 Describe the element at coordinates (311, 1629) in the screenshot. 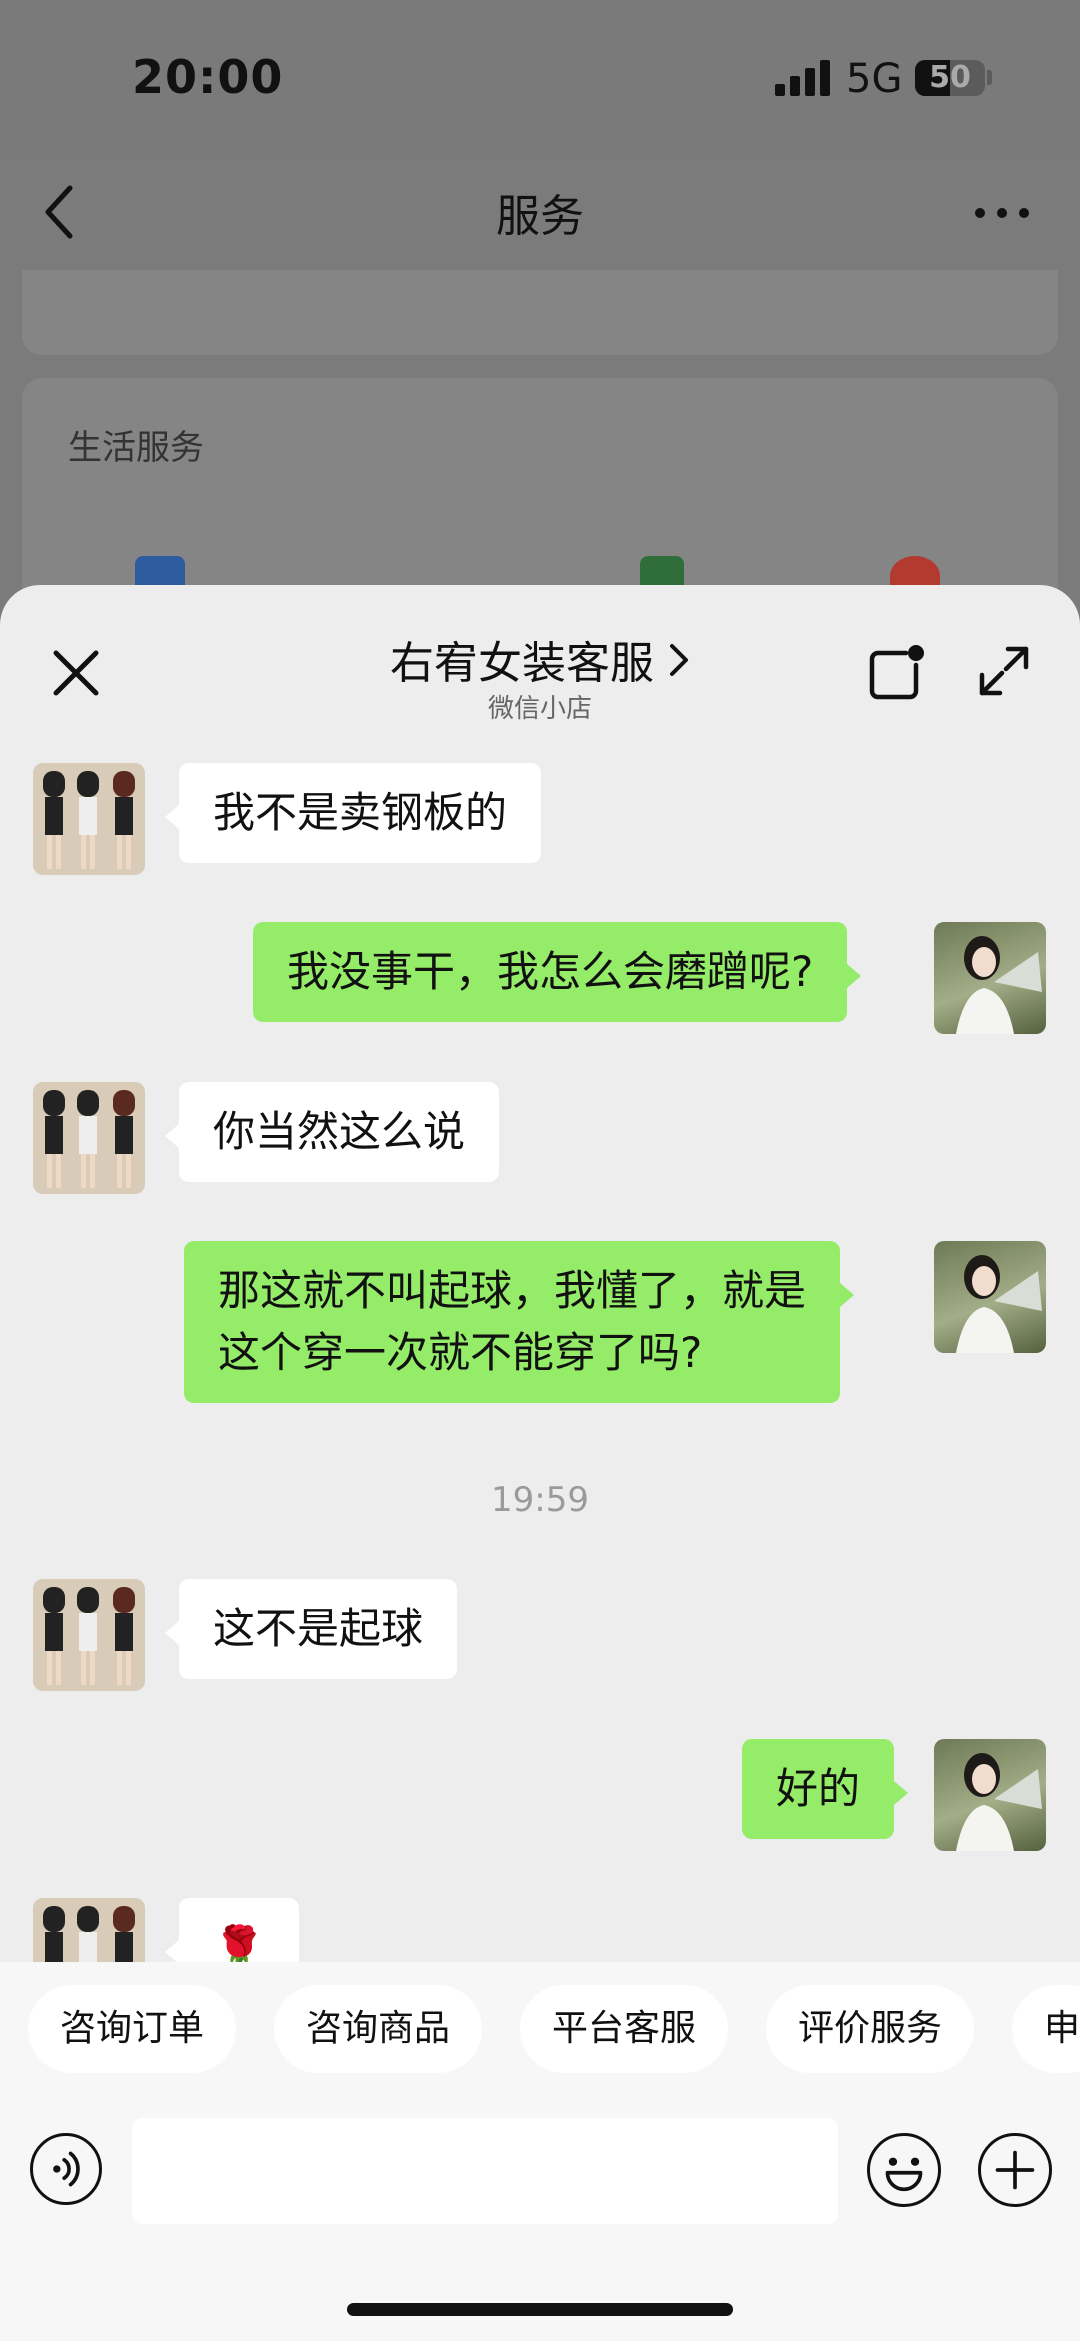

I see `message-bubble: 这不是起球` at that location.